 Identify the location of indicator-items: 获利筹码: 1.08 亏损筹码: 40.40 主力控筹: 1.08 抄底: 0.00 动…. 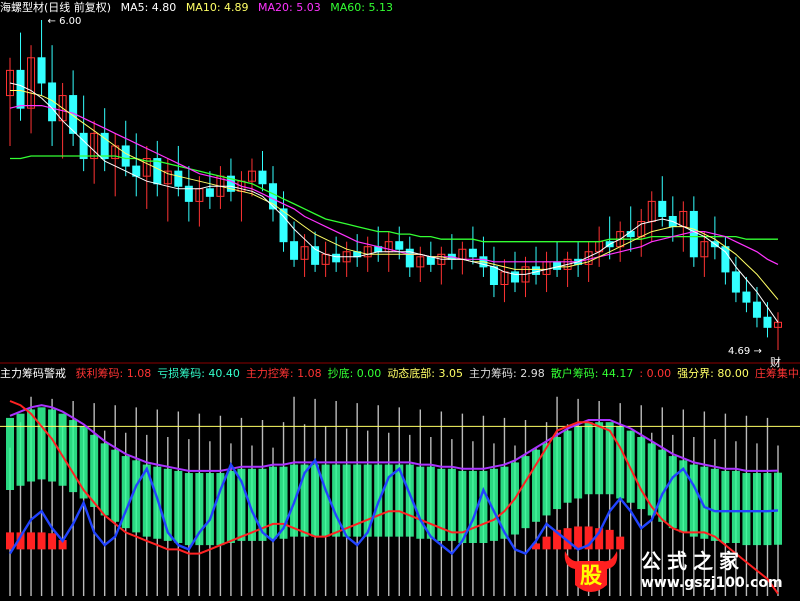
(438, 373).